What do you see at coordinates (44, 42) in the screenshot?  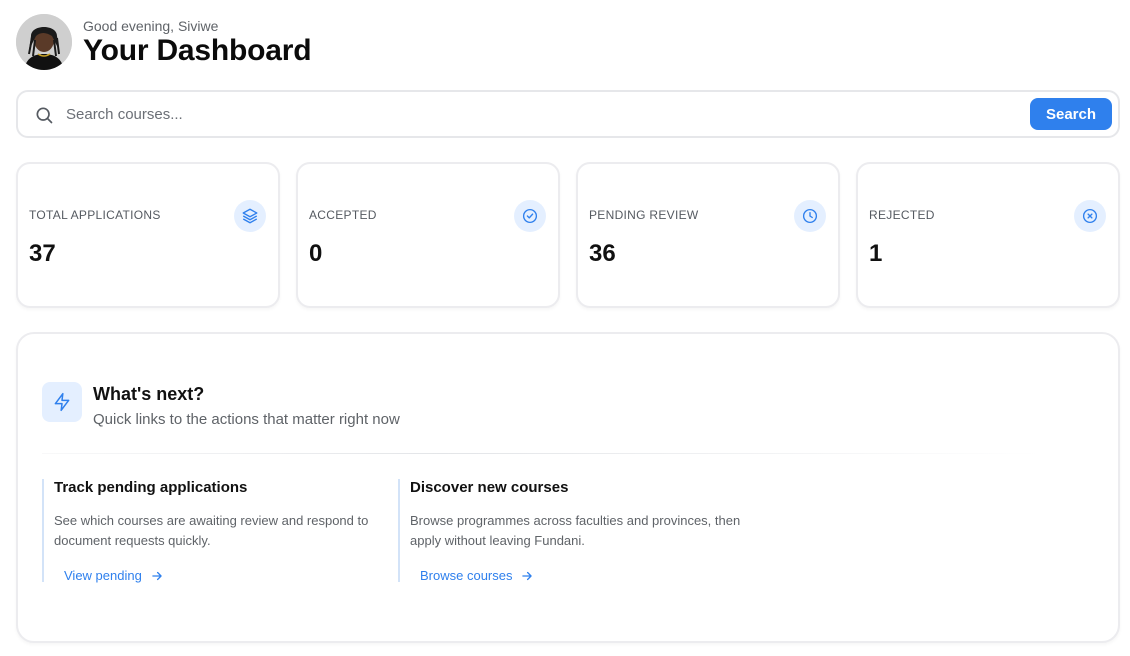 I see `avatar` at bounding box center [44, 42].